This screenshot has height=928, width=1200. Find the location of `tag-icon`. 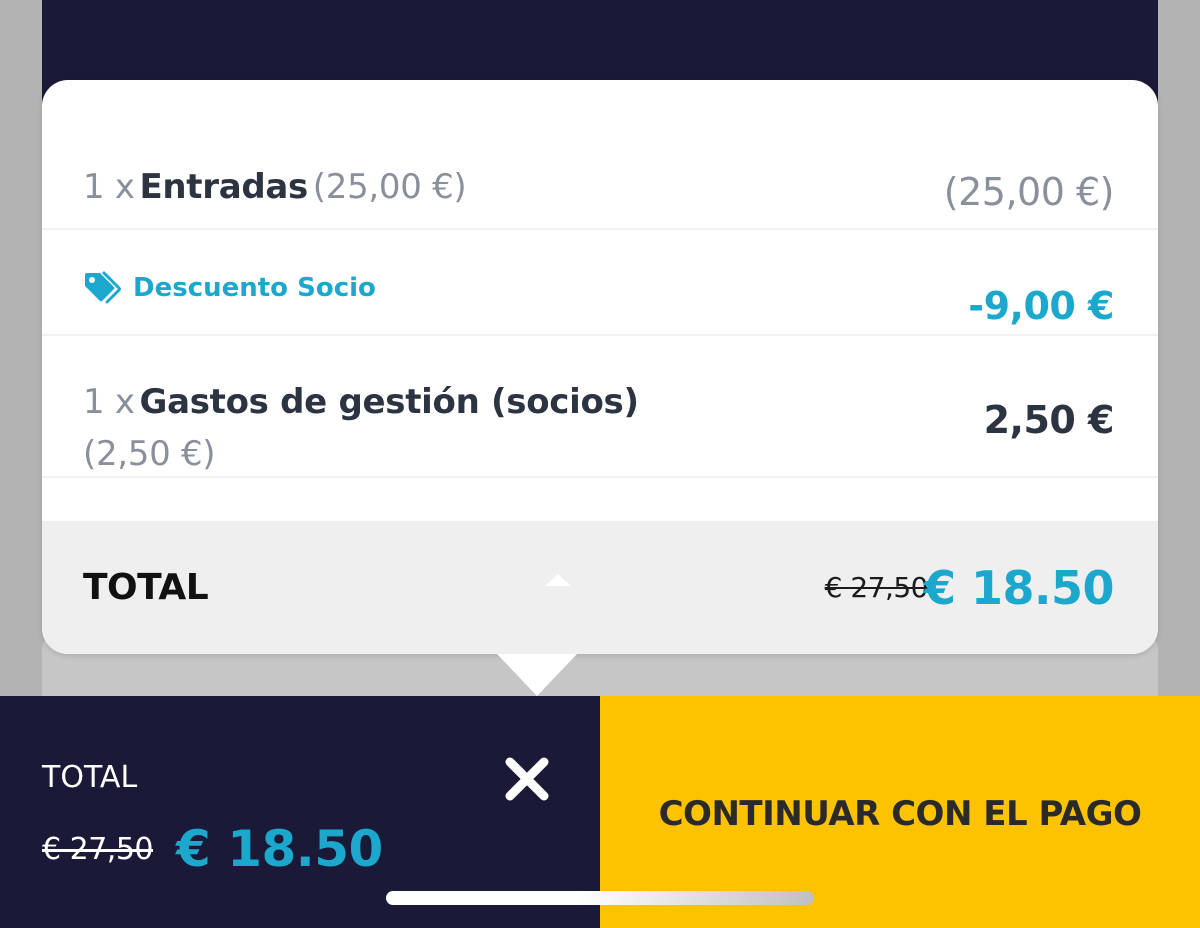

tag-icon is located at coordinates (103, 287).